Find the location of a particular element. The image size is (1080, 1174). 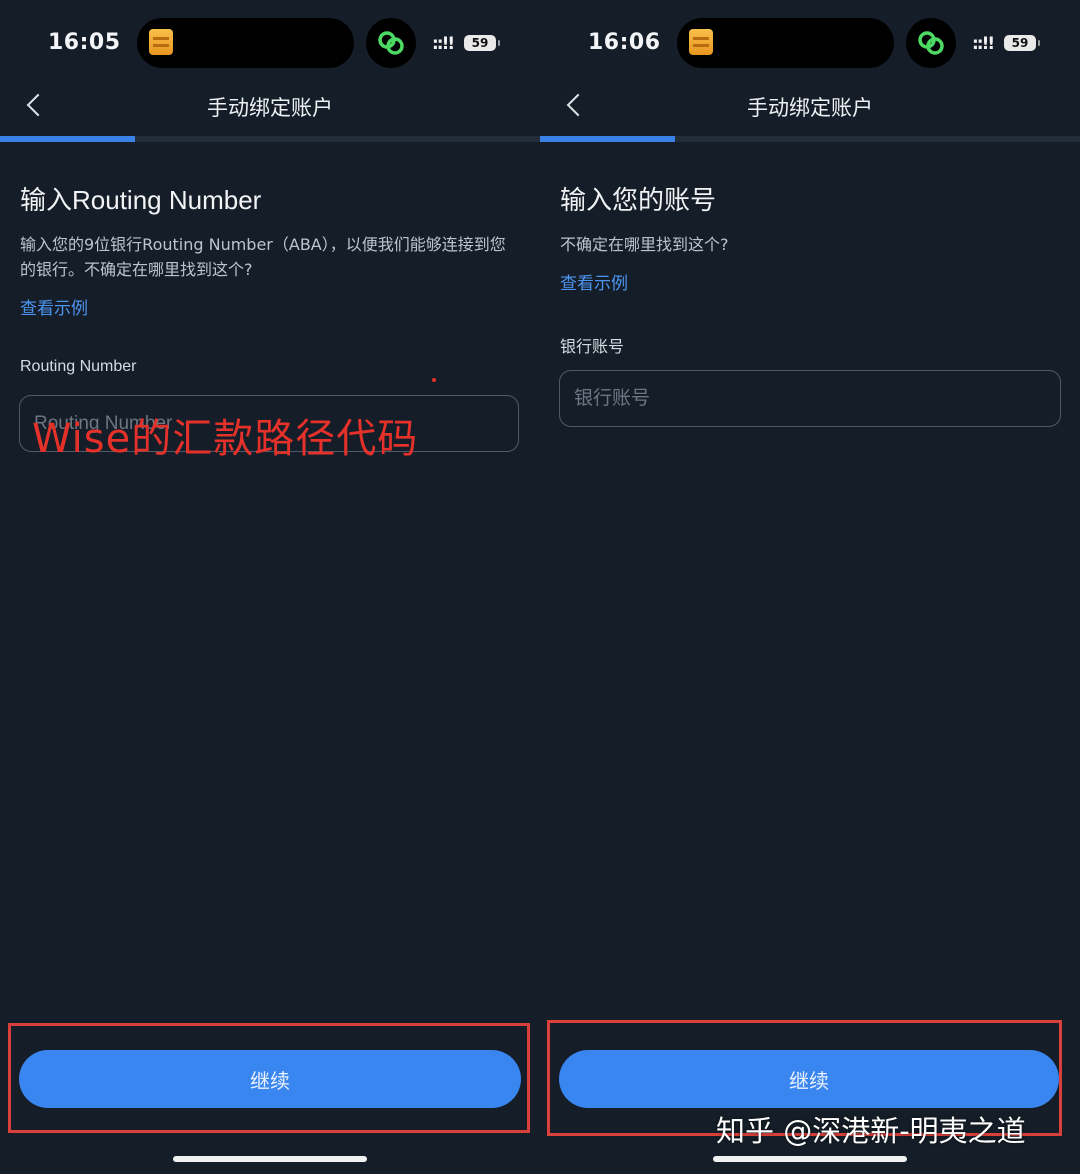

step-heading: 输入Routing Number is located at coordinates (141, 200).